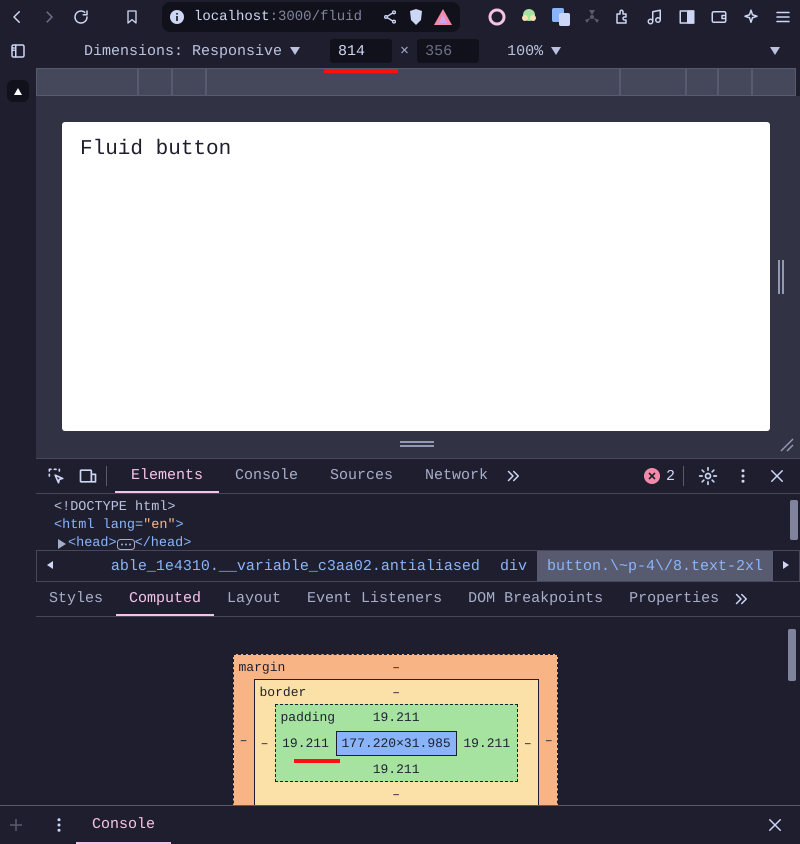 This screenshot has height=844, width=800. What do you see at coordinates (775, 51) in the screenshot?
I see `more-options-caret-icon` at bounding box center [775, 51].